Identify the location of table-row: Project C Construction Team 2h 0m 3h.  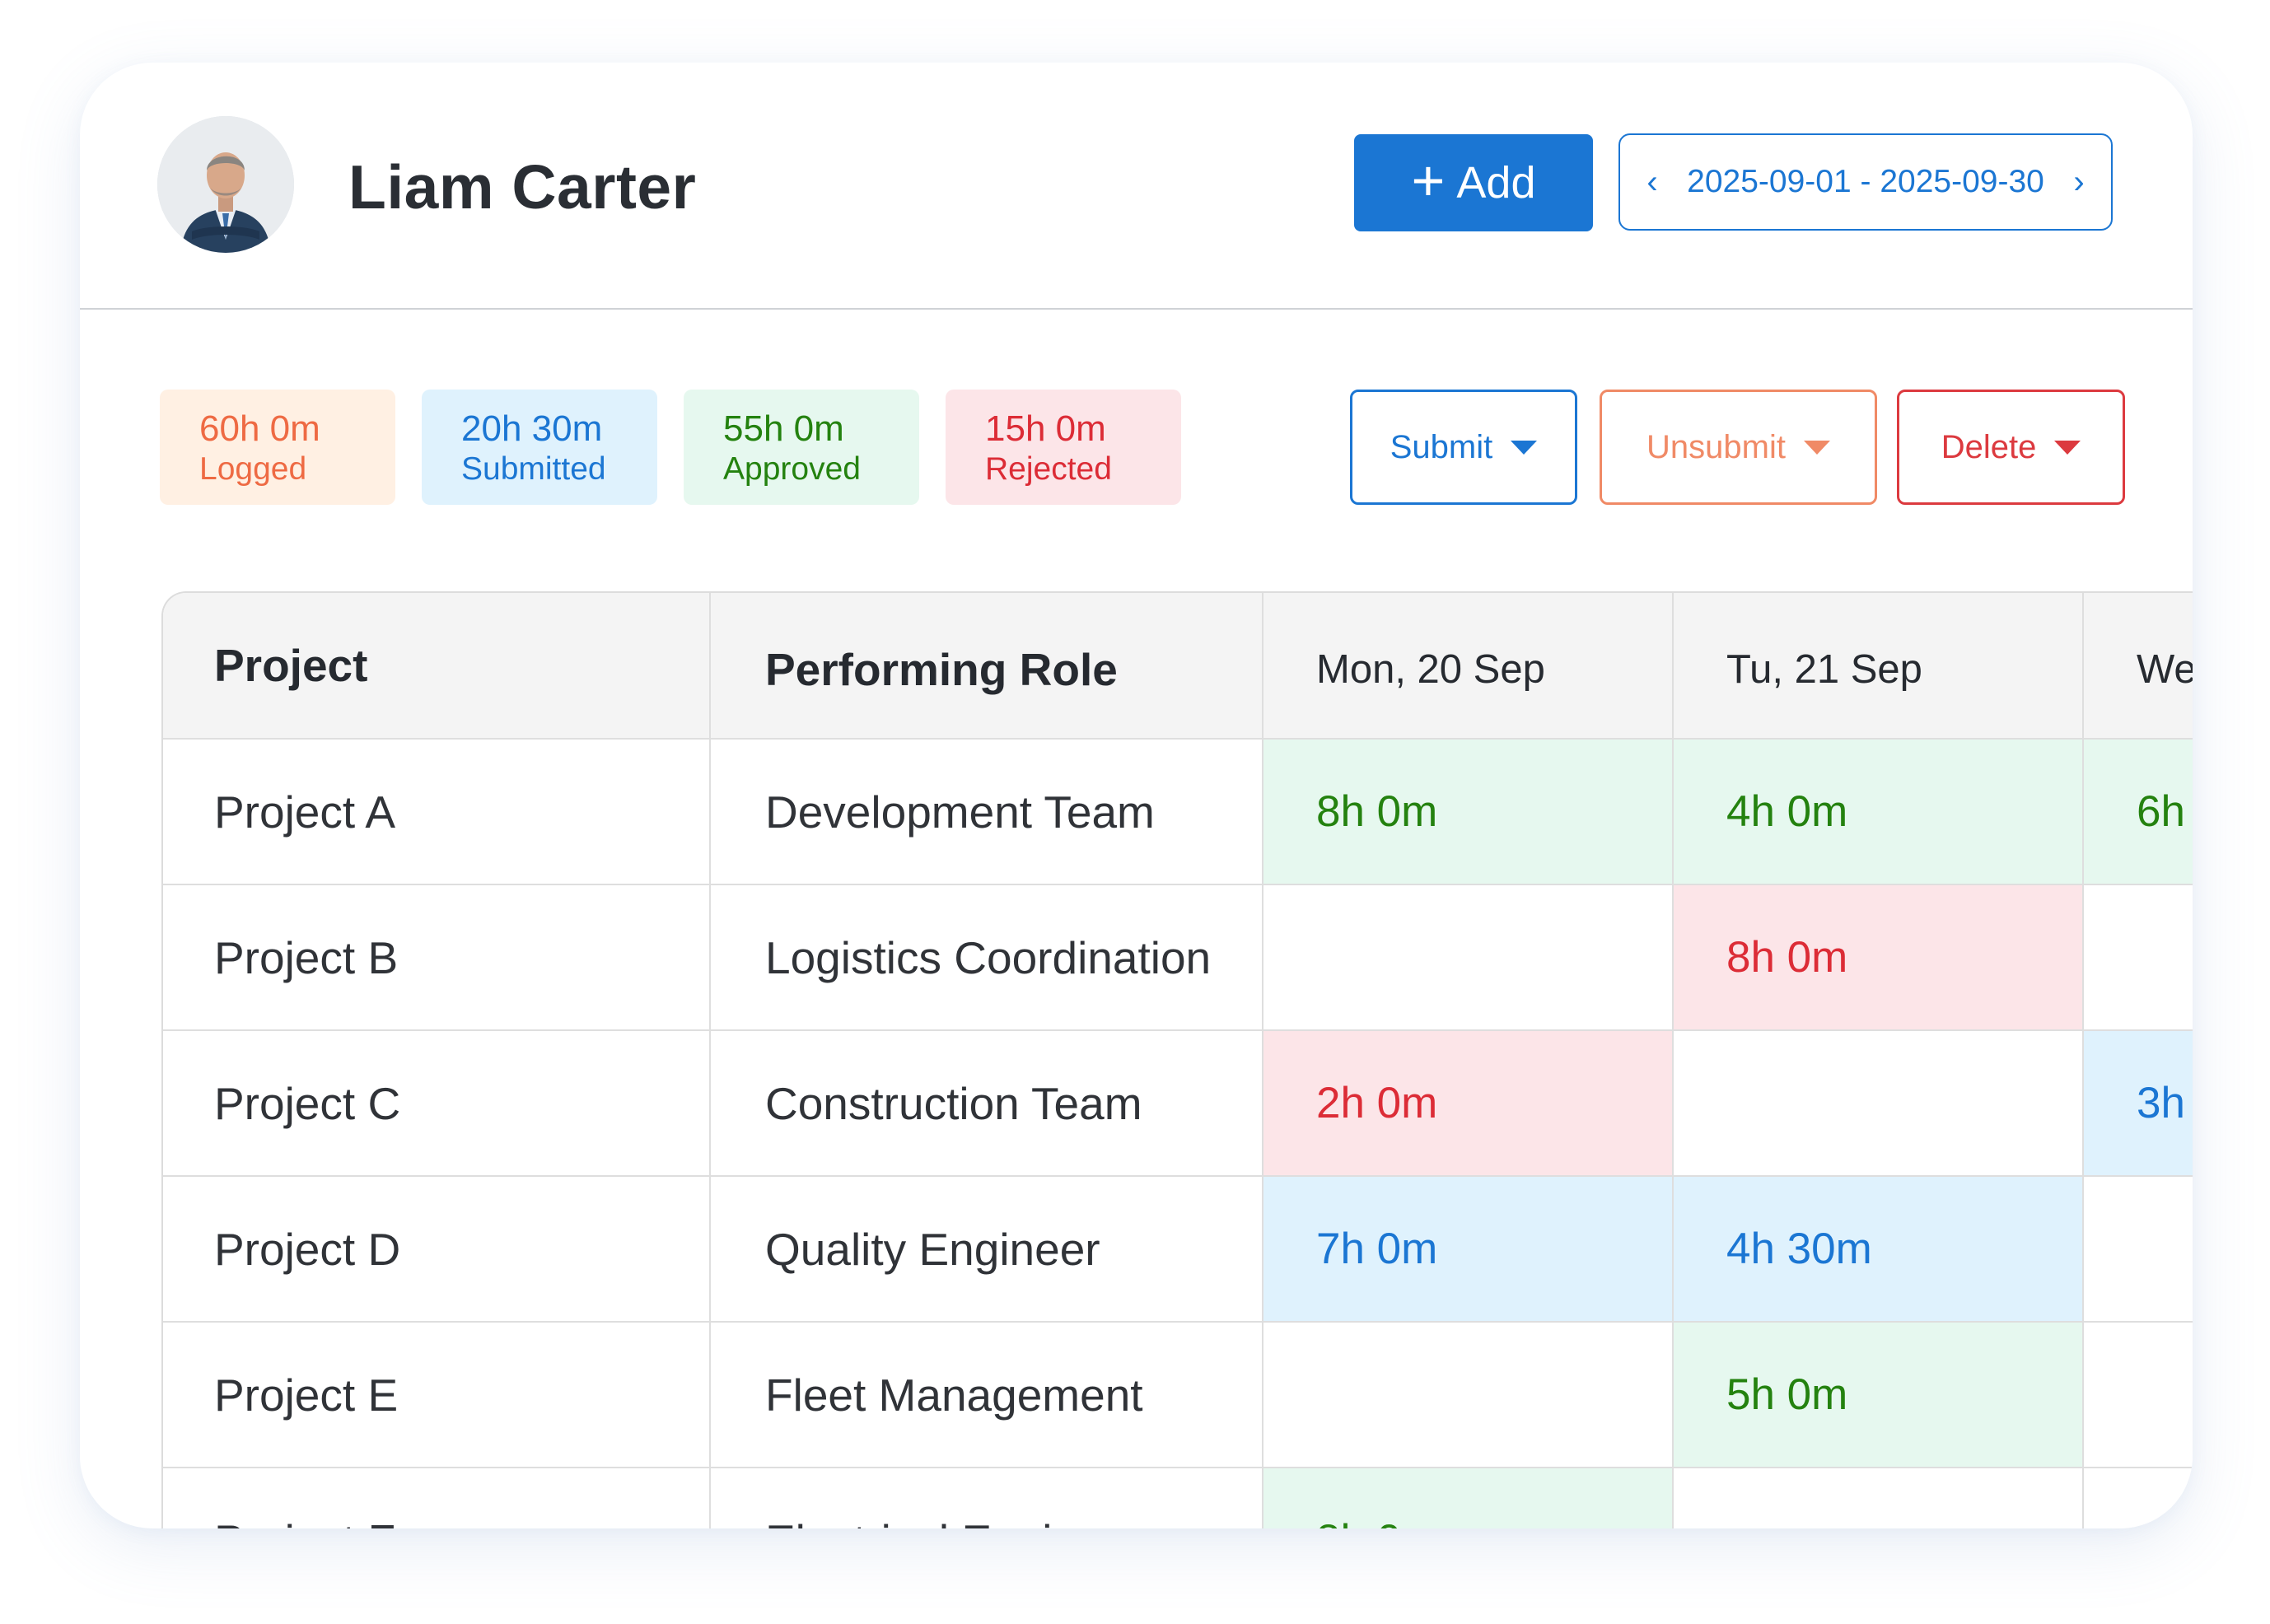
(1178, 1104).